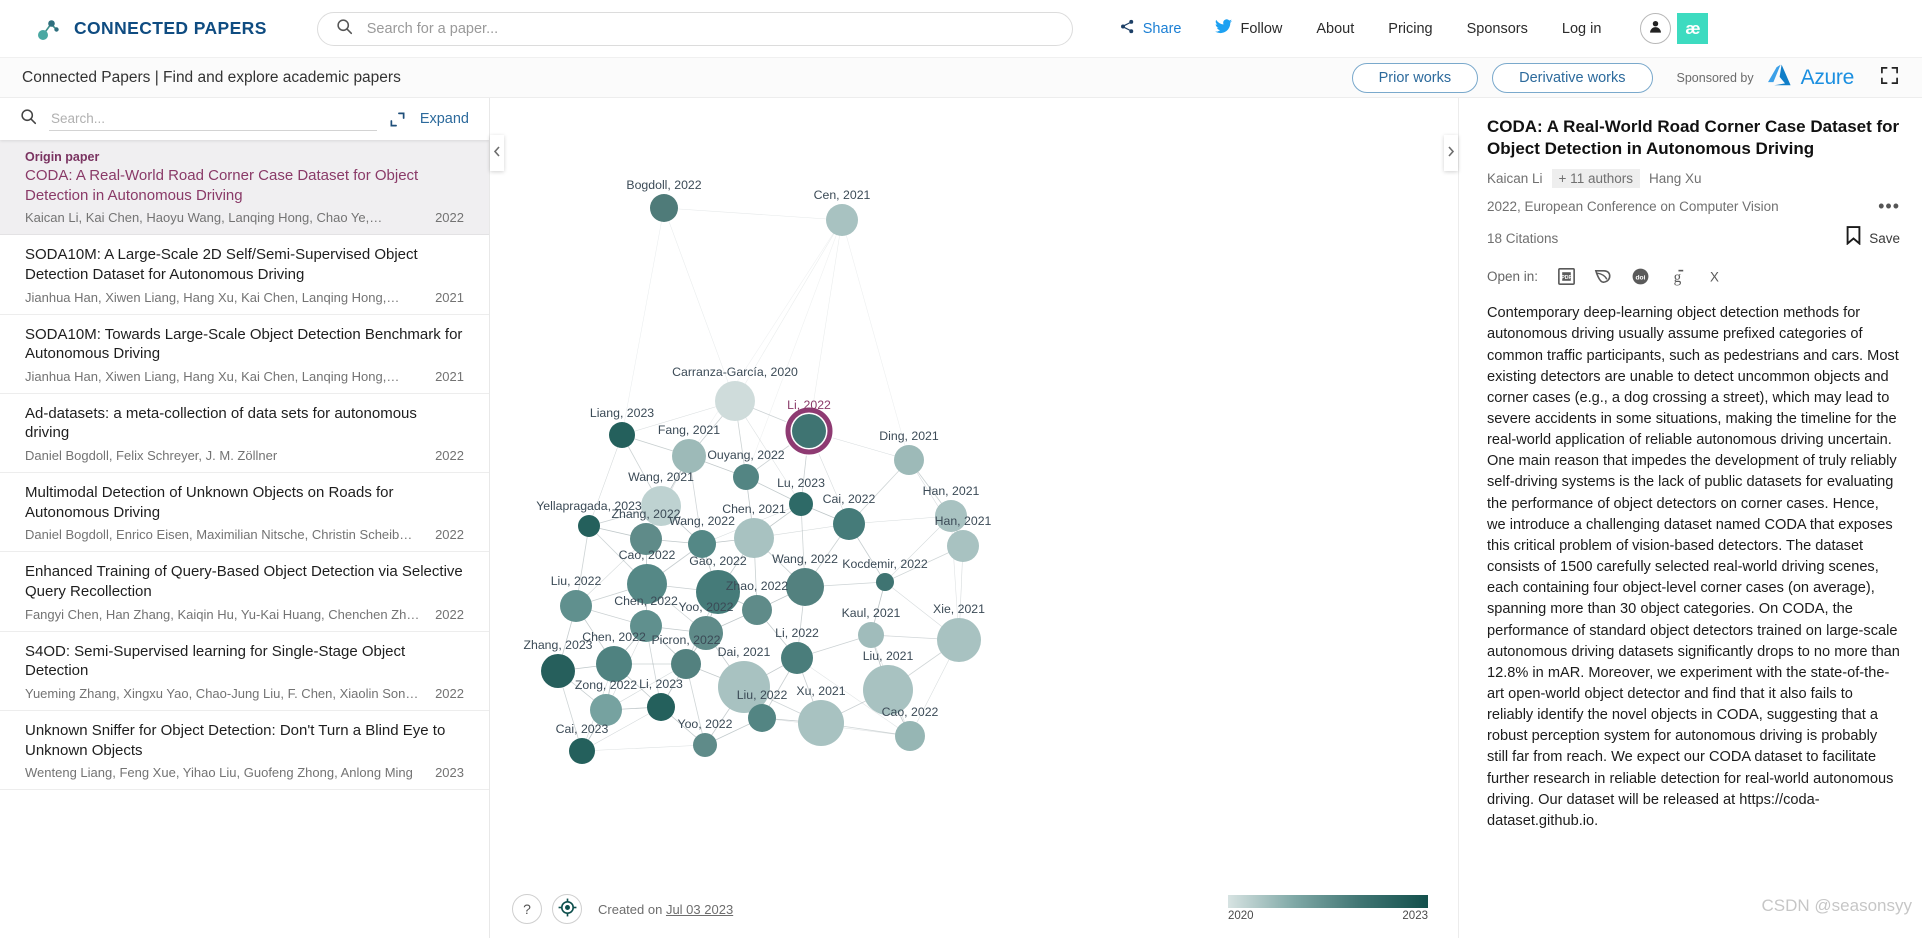 The height and width of the screenshot is (938, 1922). I want to click on expand-icon, so click(397, 119).